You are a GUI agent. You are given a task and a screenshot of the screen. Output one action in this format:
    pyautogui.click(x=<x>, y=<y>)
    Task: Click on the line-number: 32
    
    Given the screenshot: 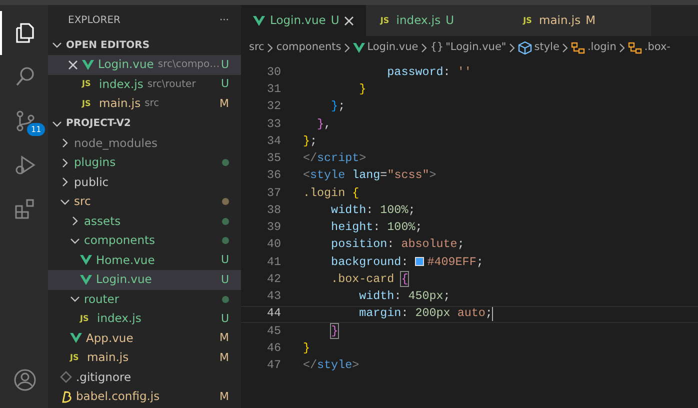 What is the action you would take?
    pyautogui.click(x=273, y=107)
    